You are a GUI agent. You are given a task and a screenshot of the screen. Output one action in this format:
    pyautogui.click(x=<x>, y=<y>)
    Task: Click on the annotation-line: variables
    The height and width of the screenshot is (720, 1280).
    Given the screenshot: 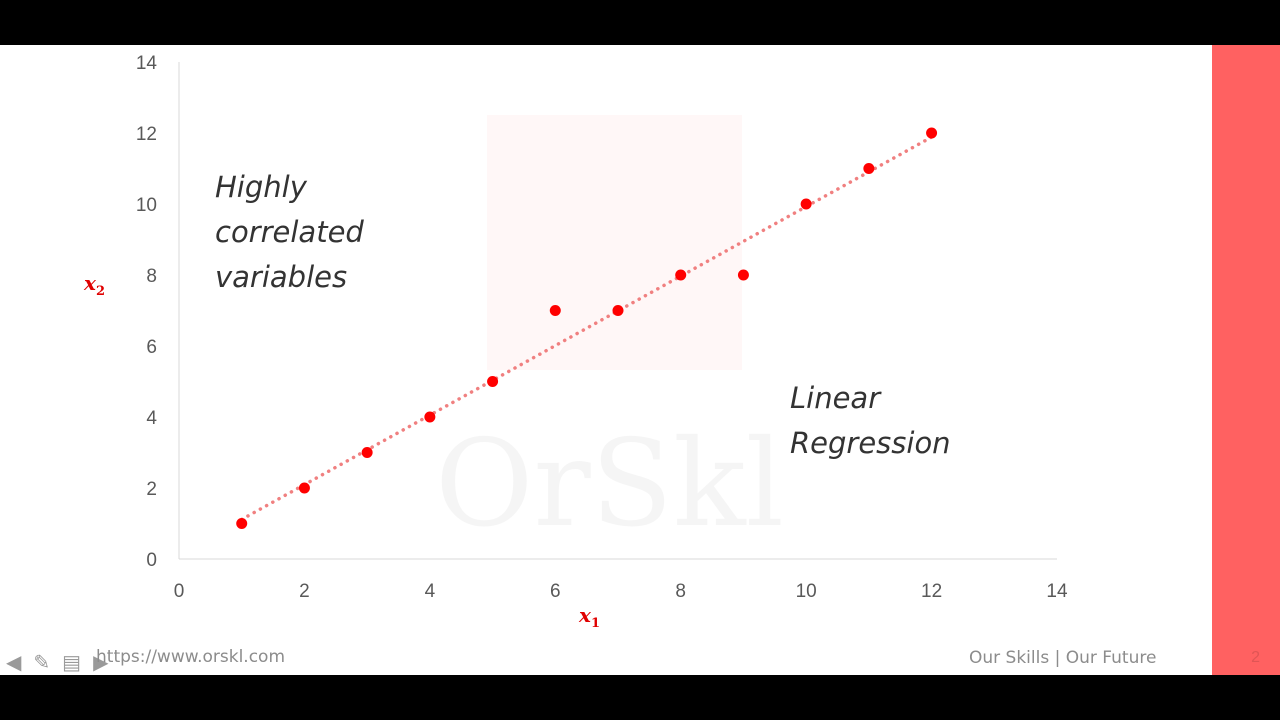 What is the action you would take?
    pyautogui.click(x=281, y=277)
    